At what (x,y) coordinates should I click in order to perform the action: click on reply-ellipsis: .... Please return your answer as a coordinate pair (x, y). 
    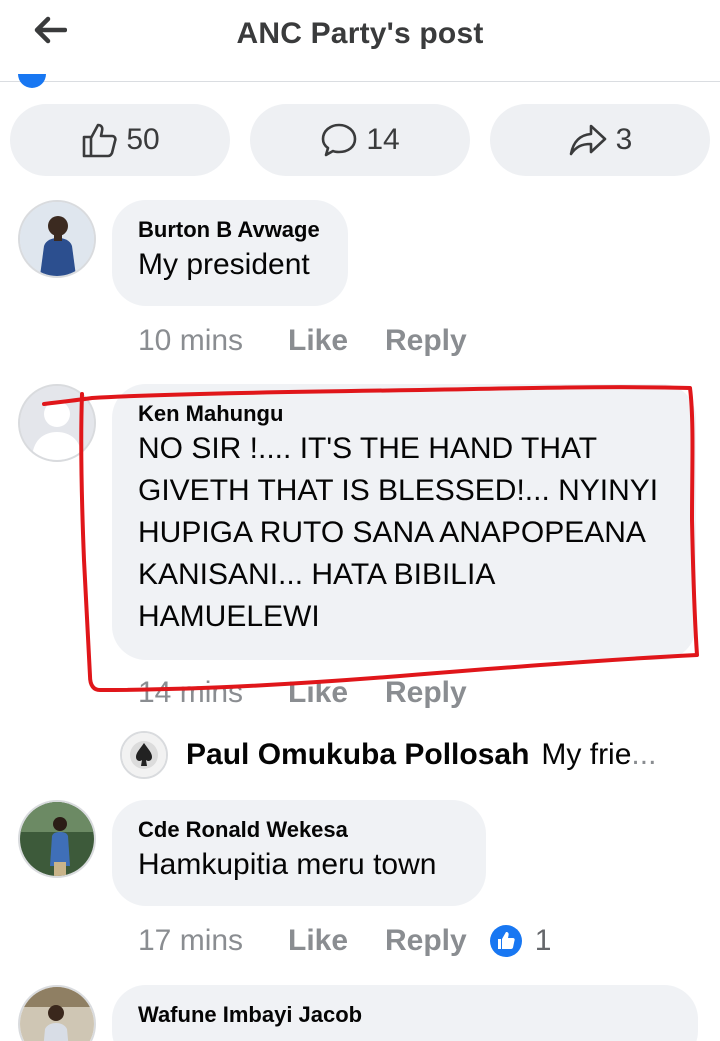
    Looking at the image, I should click on (644, 754).